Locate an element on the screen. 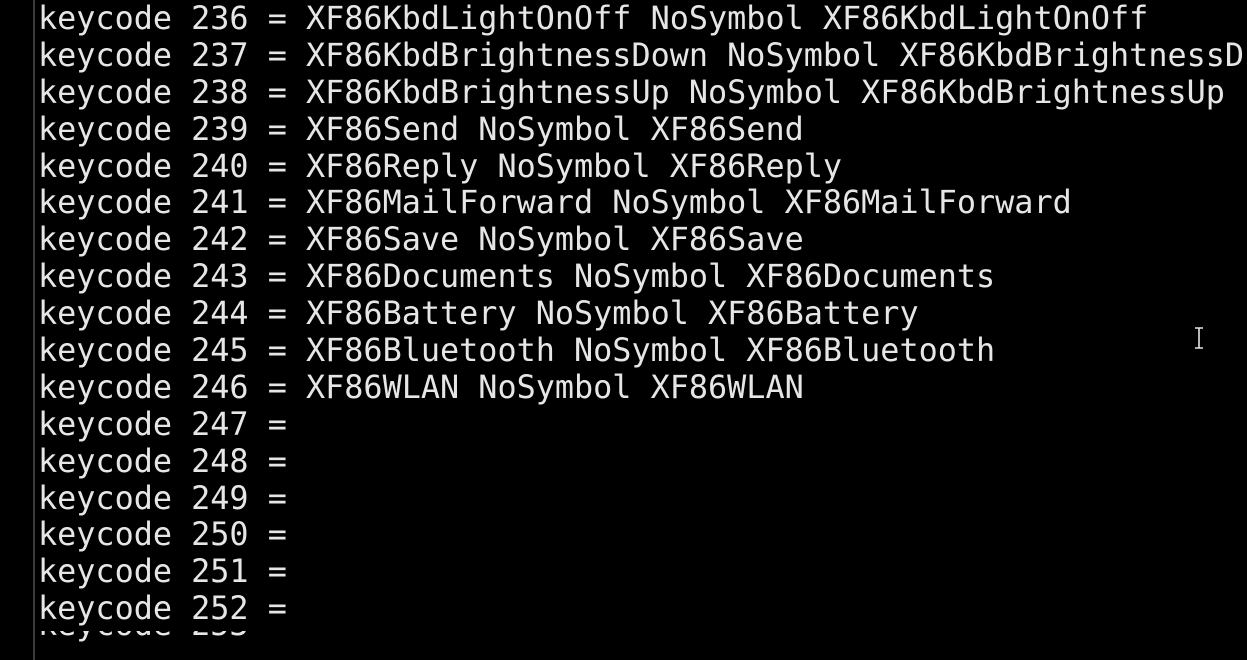 The height and width of the screenshot is (660, 1247). terminal-left-border is located at coordinates (34, 330).